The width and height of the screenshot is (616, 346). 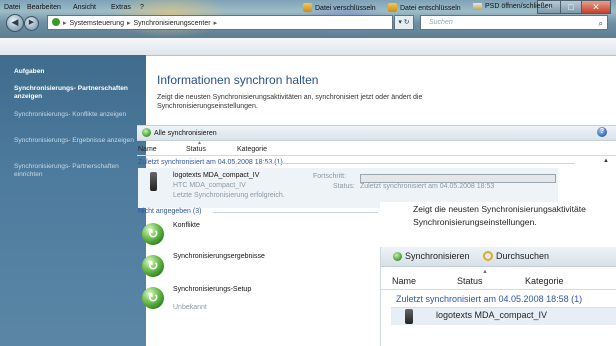 I want to click on page-title: Informationen synchron halten, so click(x=238, y=80).